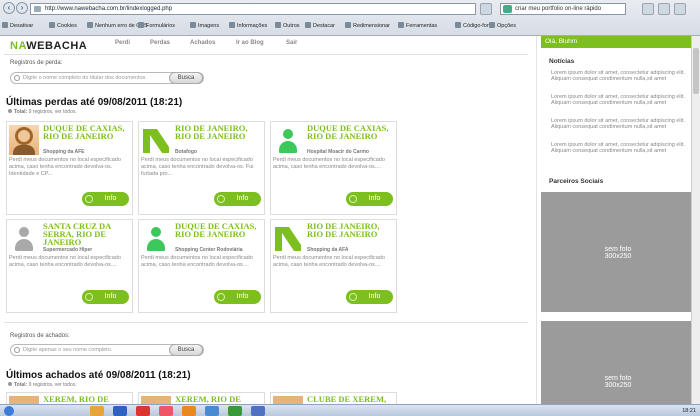 The height and width of the screenshot is (416, 700). What do you see at coordinates (648, 9) in the screenshot?
I see `home-icon` at bounding box center [648, 9].